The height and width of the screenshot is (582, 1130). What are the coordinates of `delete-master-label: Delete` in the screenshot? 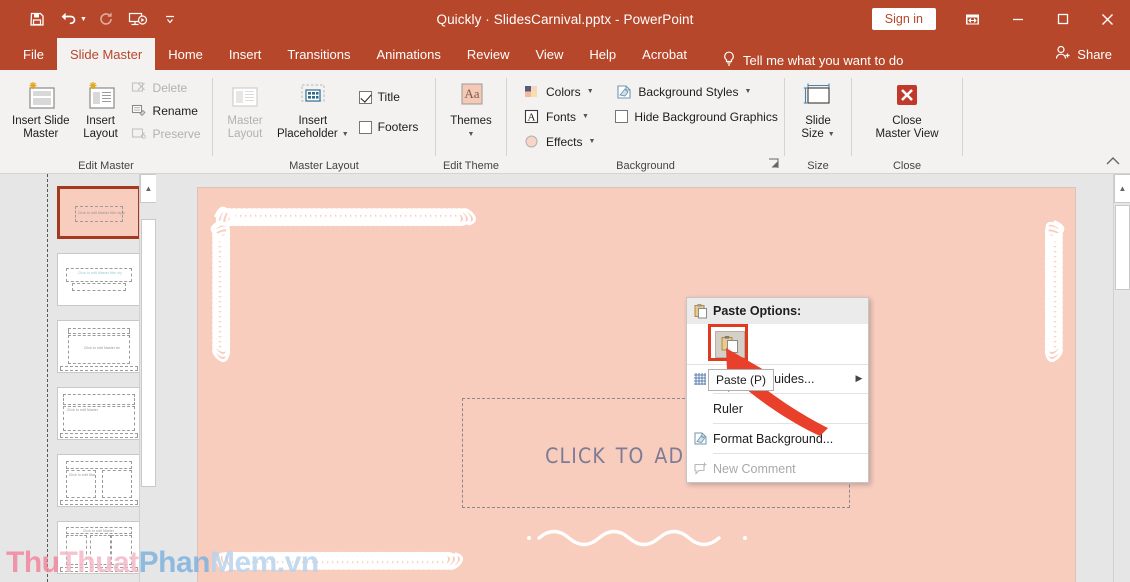 It's located at (170, 87).